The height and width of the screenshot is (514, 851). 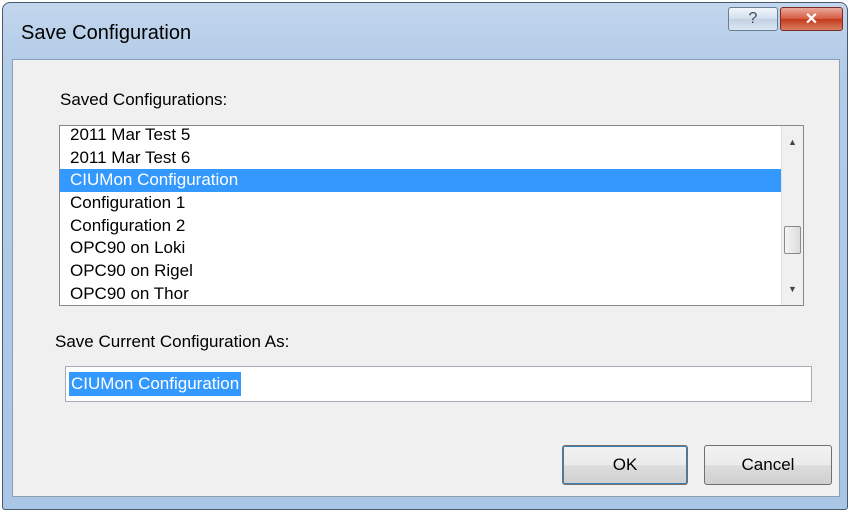 I want to click on save-as-input-value: CIUMon Configuration, so click(x=155, y=384).